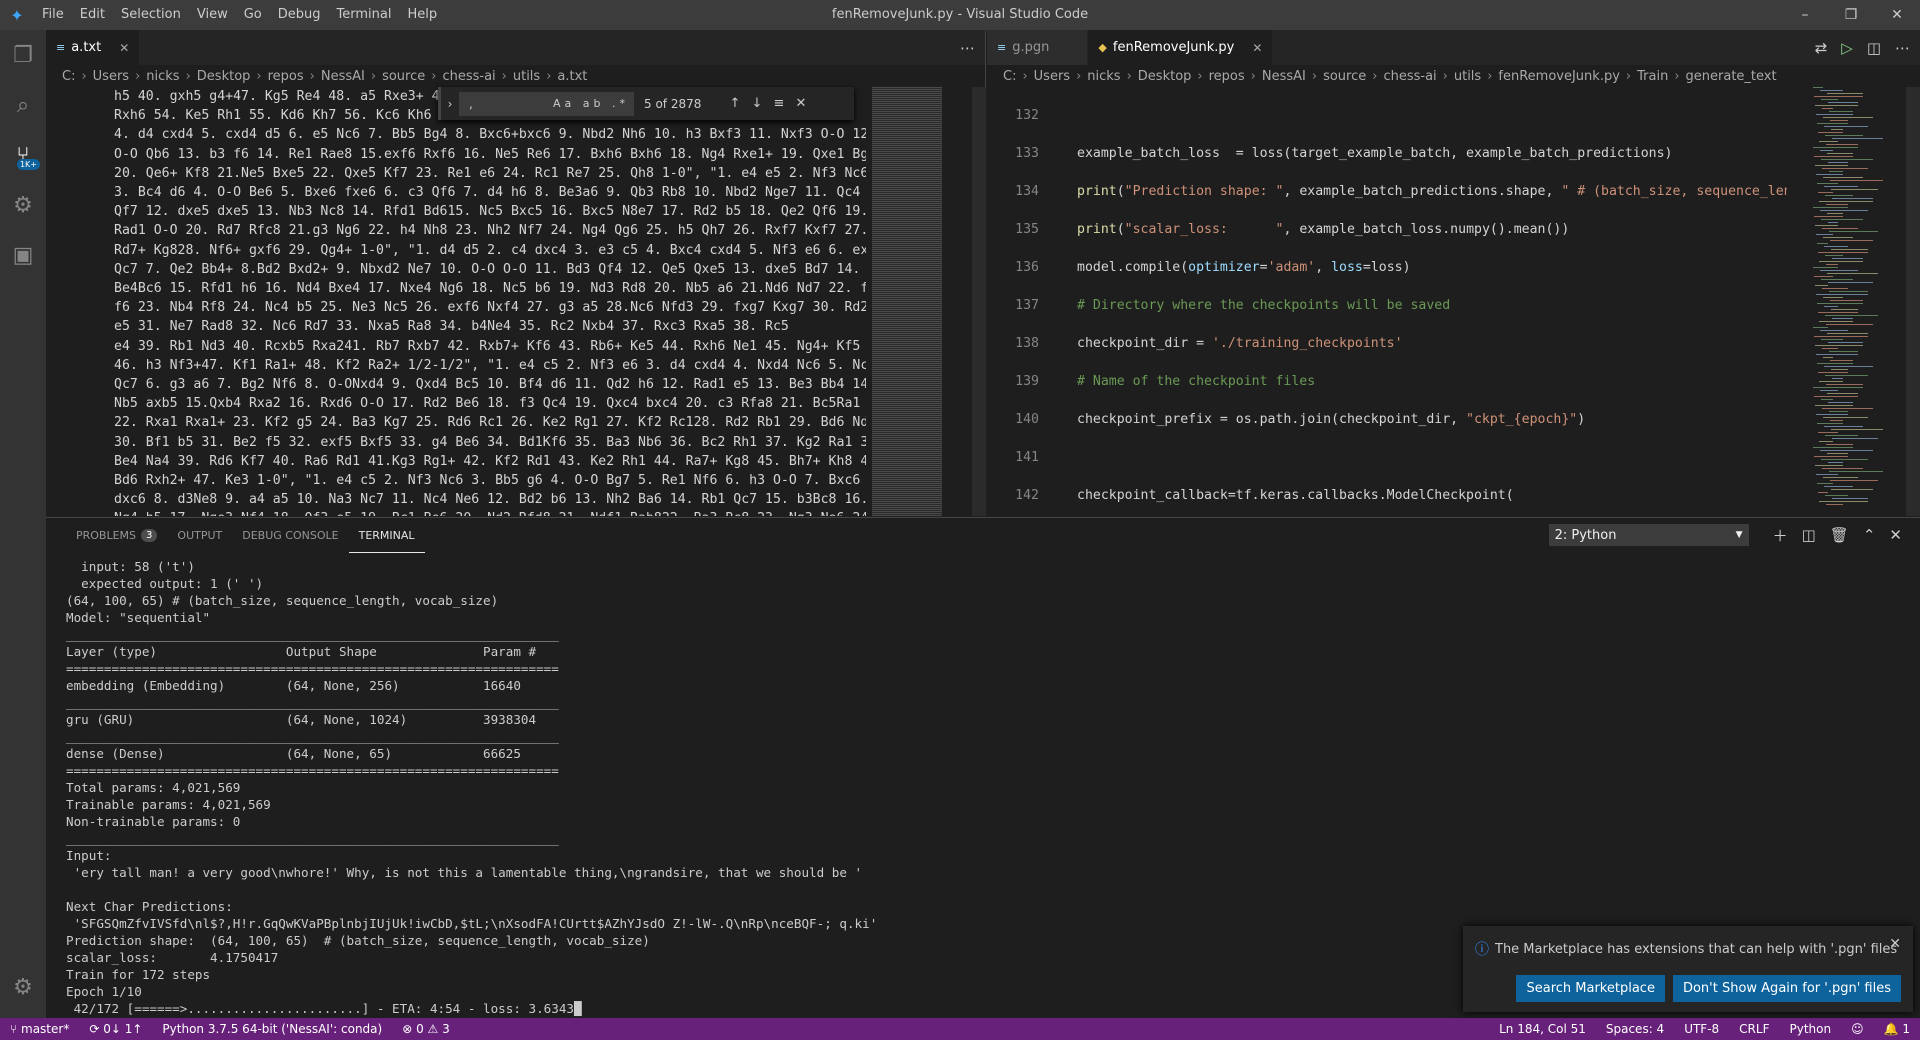  Describe the element at coordinates (1590, 988) in the screenshot. I see `search-marketplace-button: Search Marketplace` at that location.